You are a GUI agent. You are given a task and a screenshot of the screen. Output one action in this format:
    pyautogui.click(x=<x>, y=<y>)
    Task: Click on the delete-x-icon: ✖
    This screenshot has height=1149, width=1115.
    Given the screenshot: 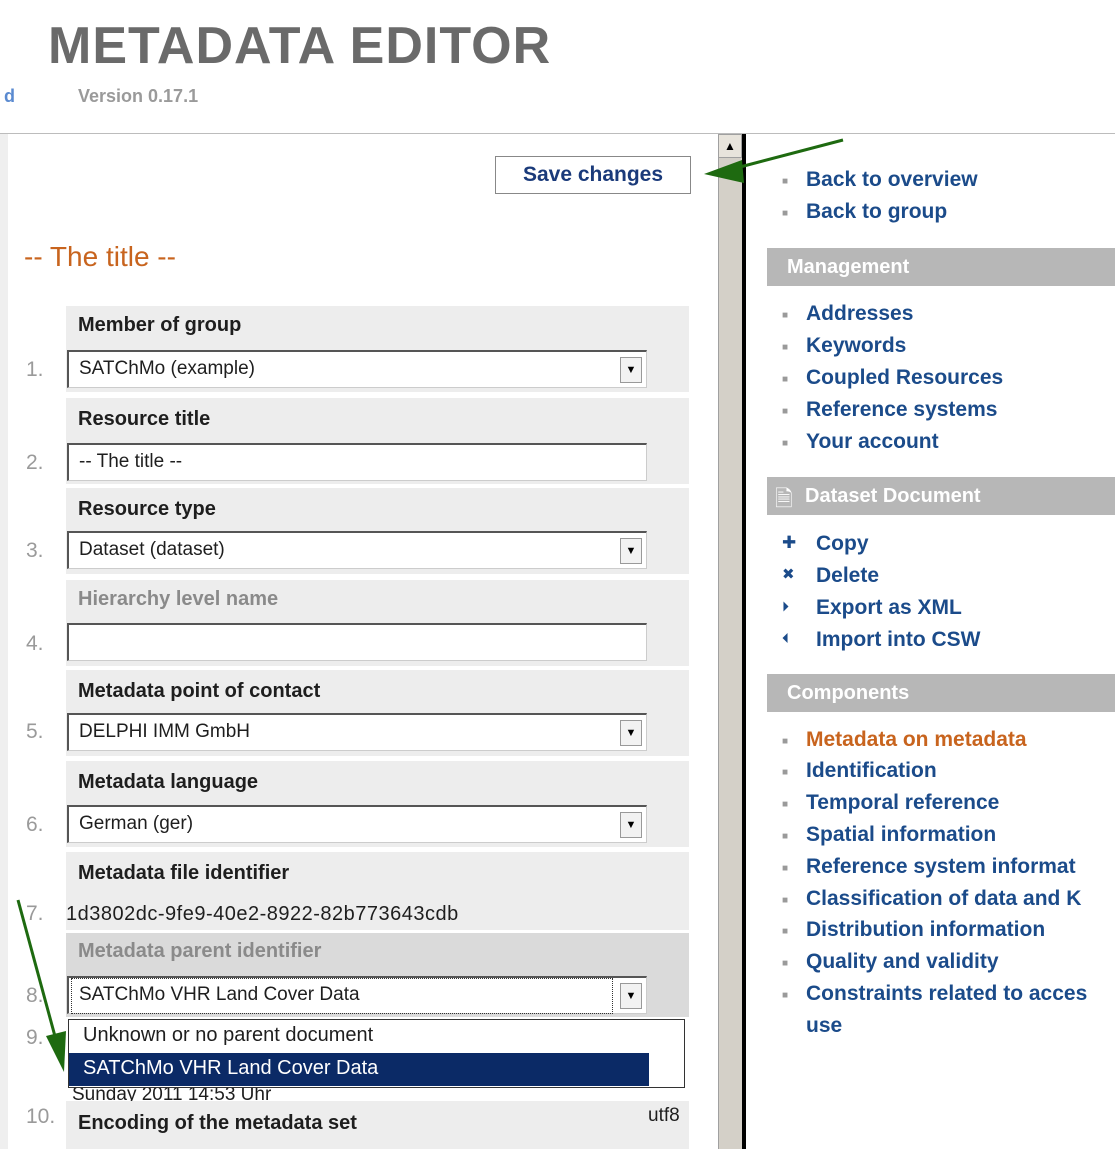 What is the action you would take?
    pyautogui.click(x=788, y=574)
    